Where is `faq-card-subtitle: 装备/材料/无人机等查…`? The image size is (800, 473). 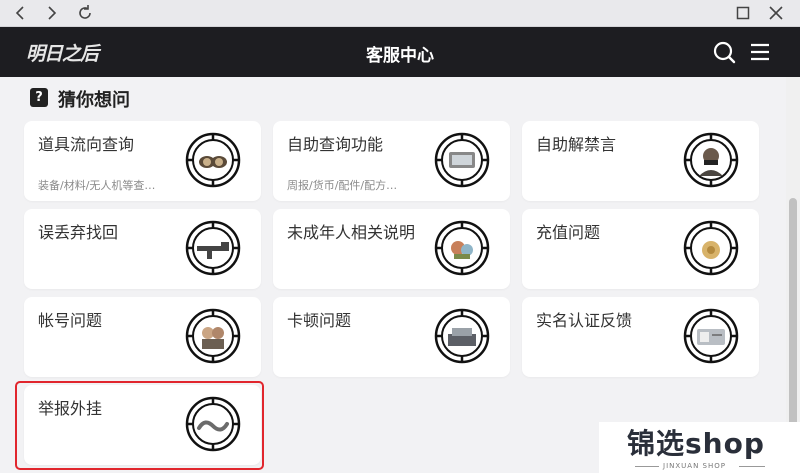 faq-card-subtitle: 装备/材料/无人机等查… is located at coordinates (97, 185).